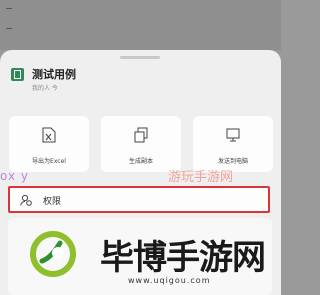 The image size is (320, 295). I want to click on send-to-computer-button: 发送到电脑, so click(233, 144).